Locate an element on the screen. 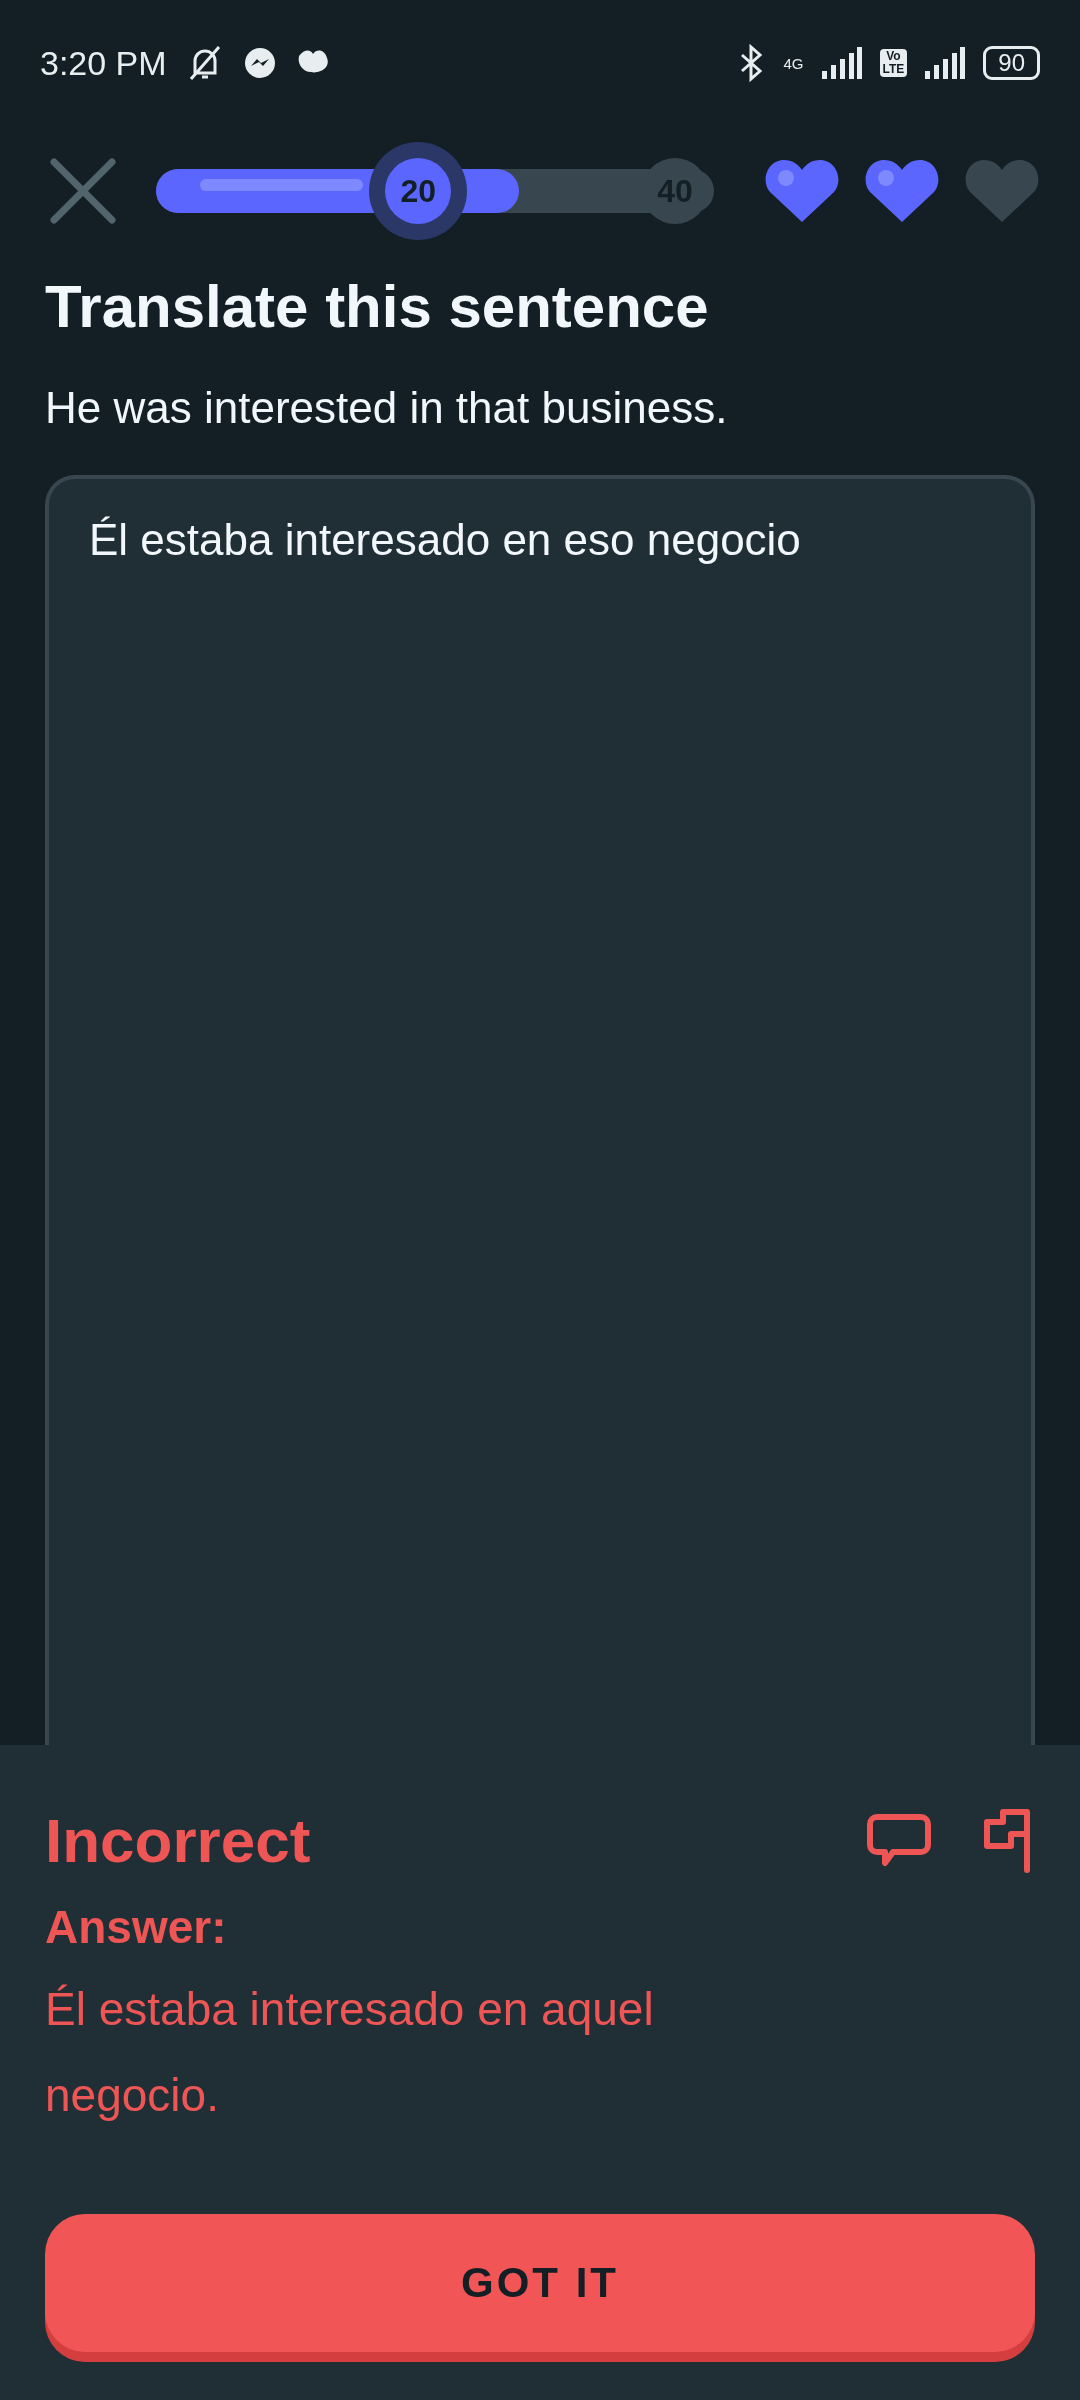 Image resolution: width=1080 pixels, height=2400 pixels. page-title: Translate this sentence is located at coordinates (377, 306).